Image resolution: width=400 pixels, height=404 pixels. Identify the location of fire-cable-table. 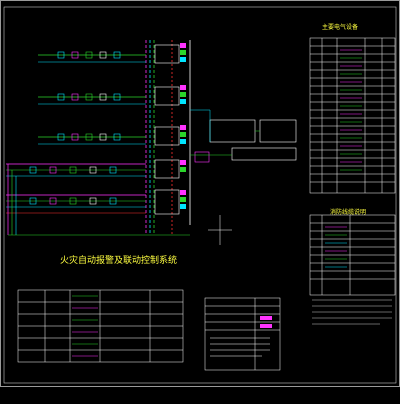
(352, 255).